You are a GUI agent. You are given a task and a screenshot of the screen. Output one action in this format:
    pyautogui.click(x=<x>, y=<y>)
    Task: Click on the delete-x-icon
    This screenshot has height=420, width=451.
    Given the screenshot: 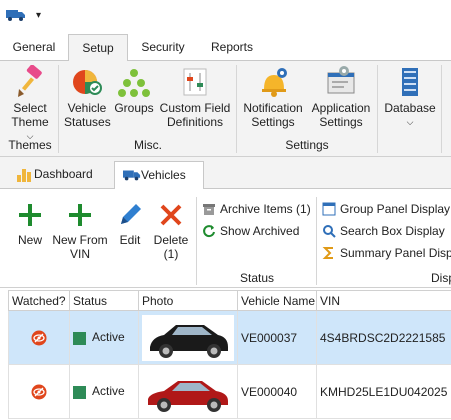 What is the action you would take?
    pyautogui.click(x=171, y=215)
    